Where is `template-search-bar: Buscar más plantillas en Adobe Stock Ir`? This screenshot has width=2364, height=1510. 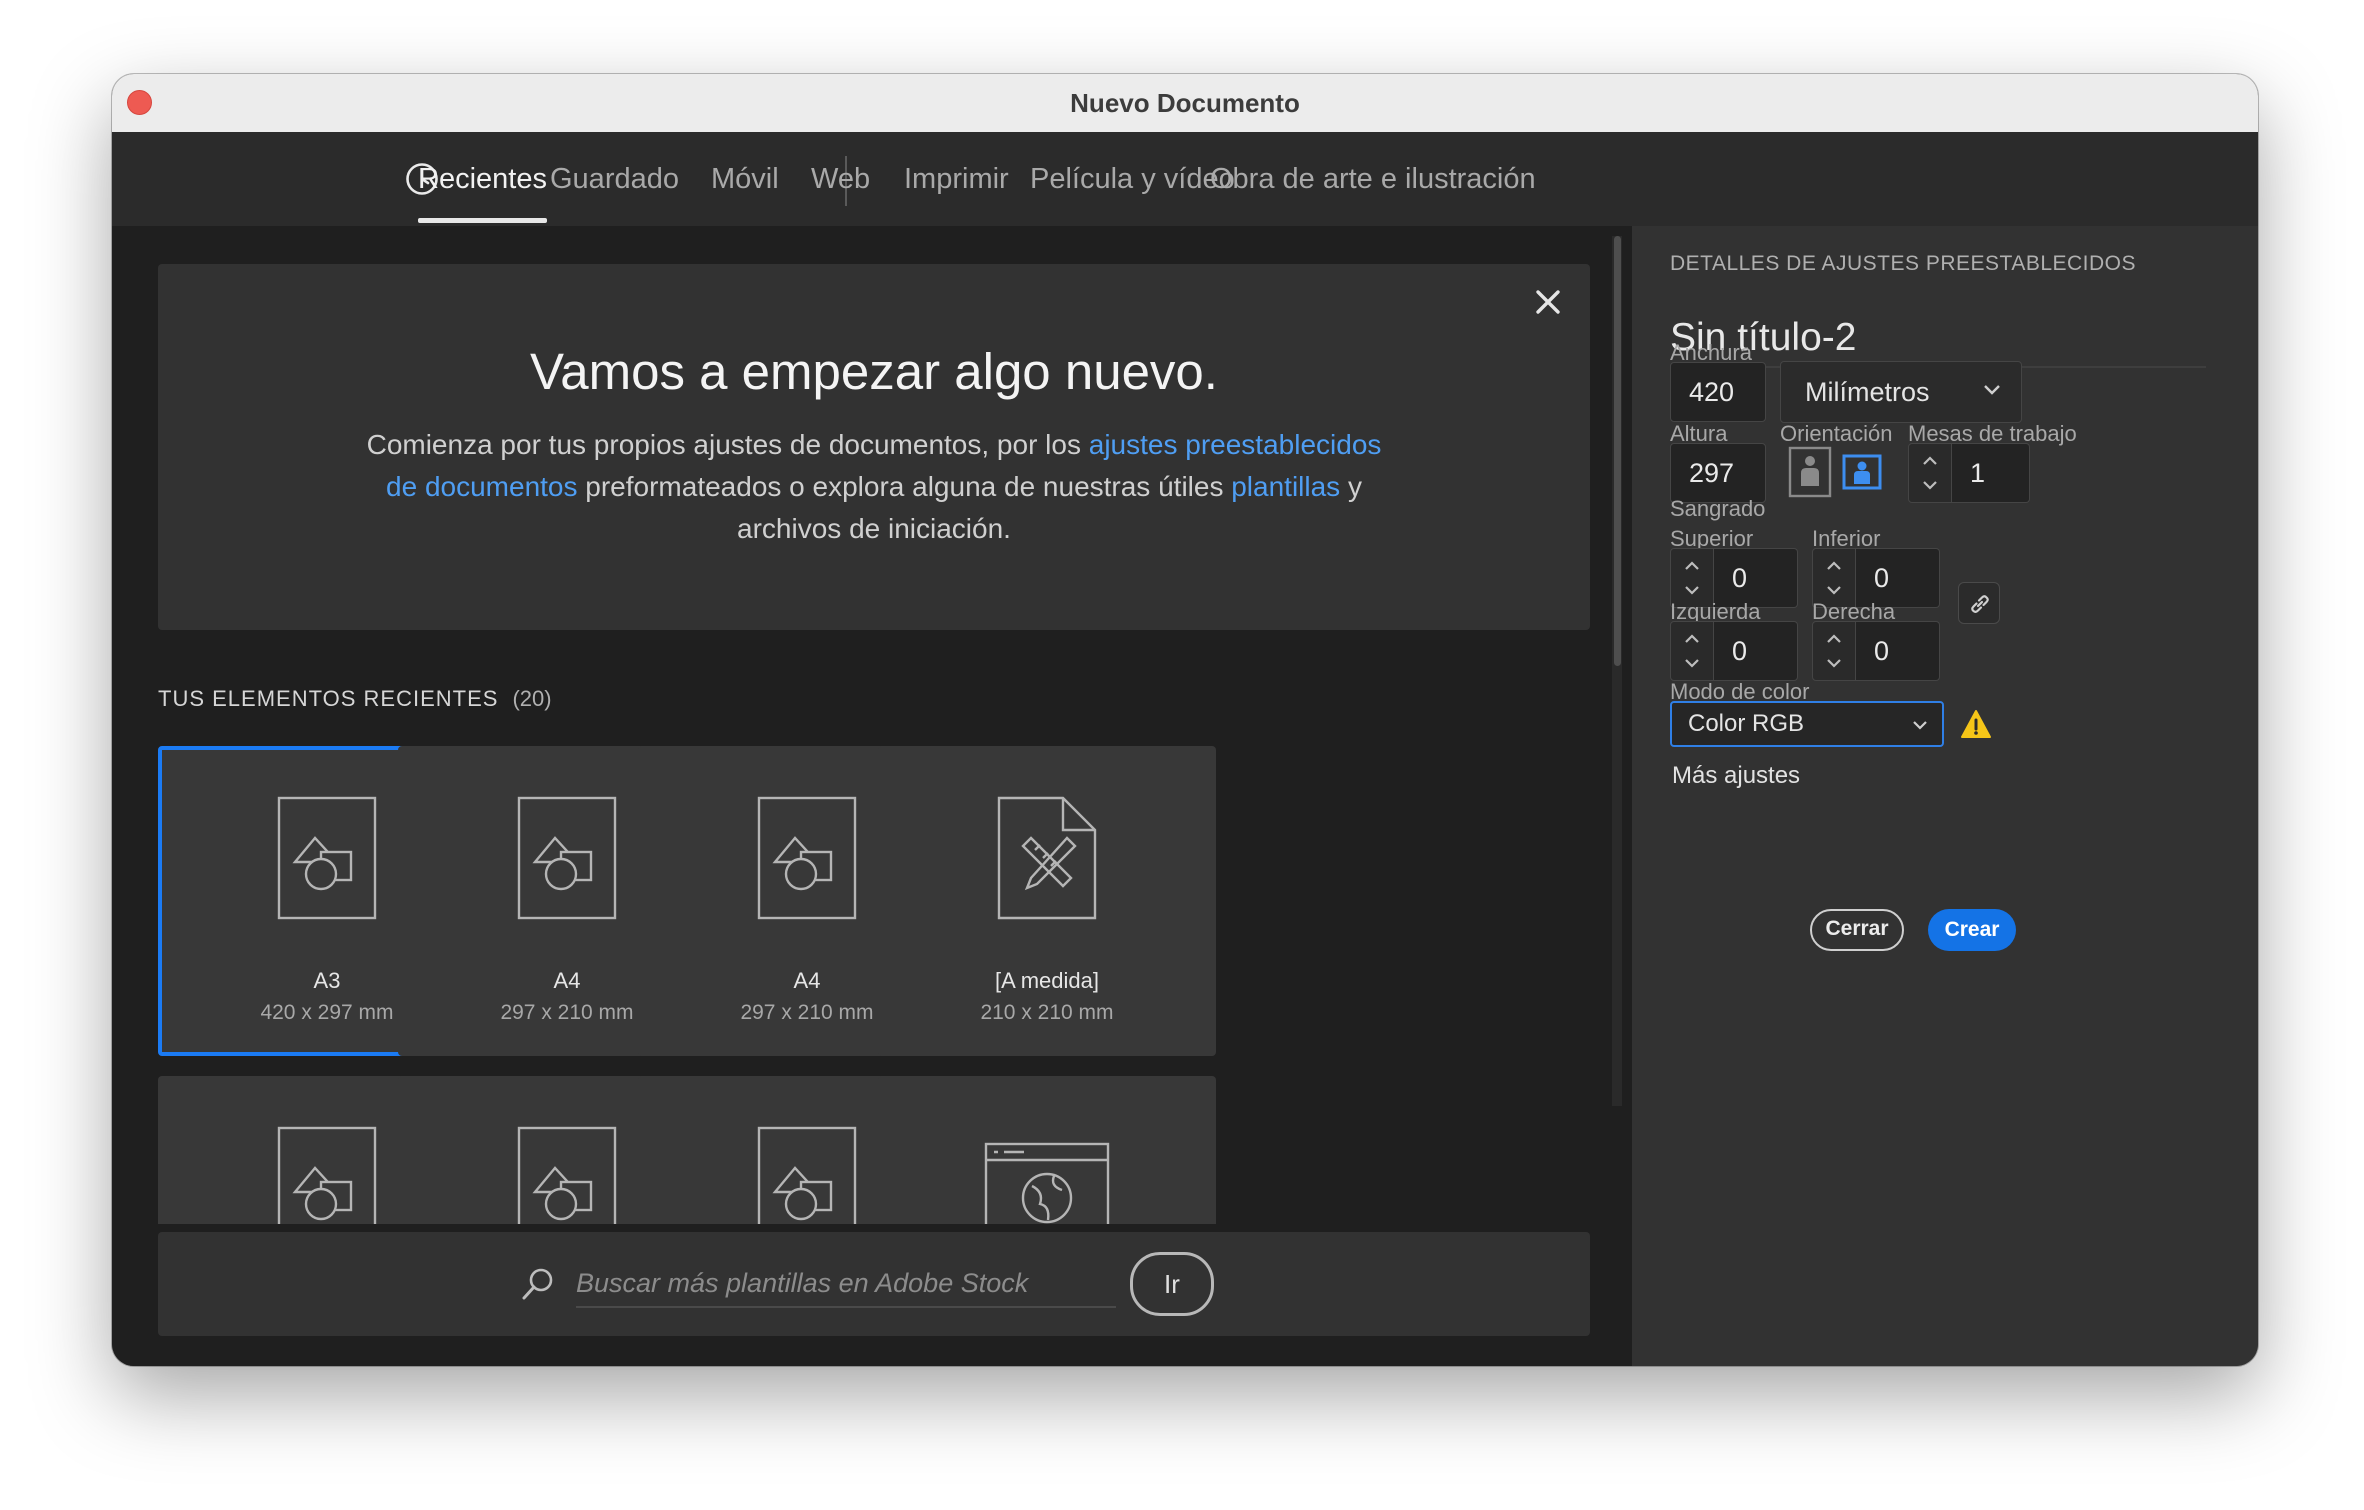 template-search-bar: Buscar más plantillas en Adobe Stock Ir is located at coordinates (874, 1284).